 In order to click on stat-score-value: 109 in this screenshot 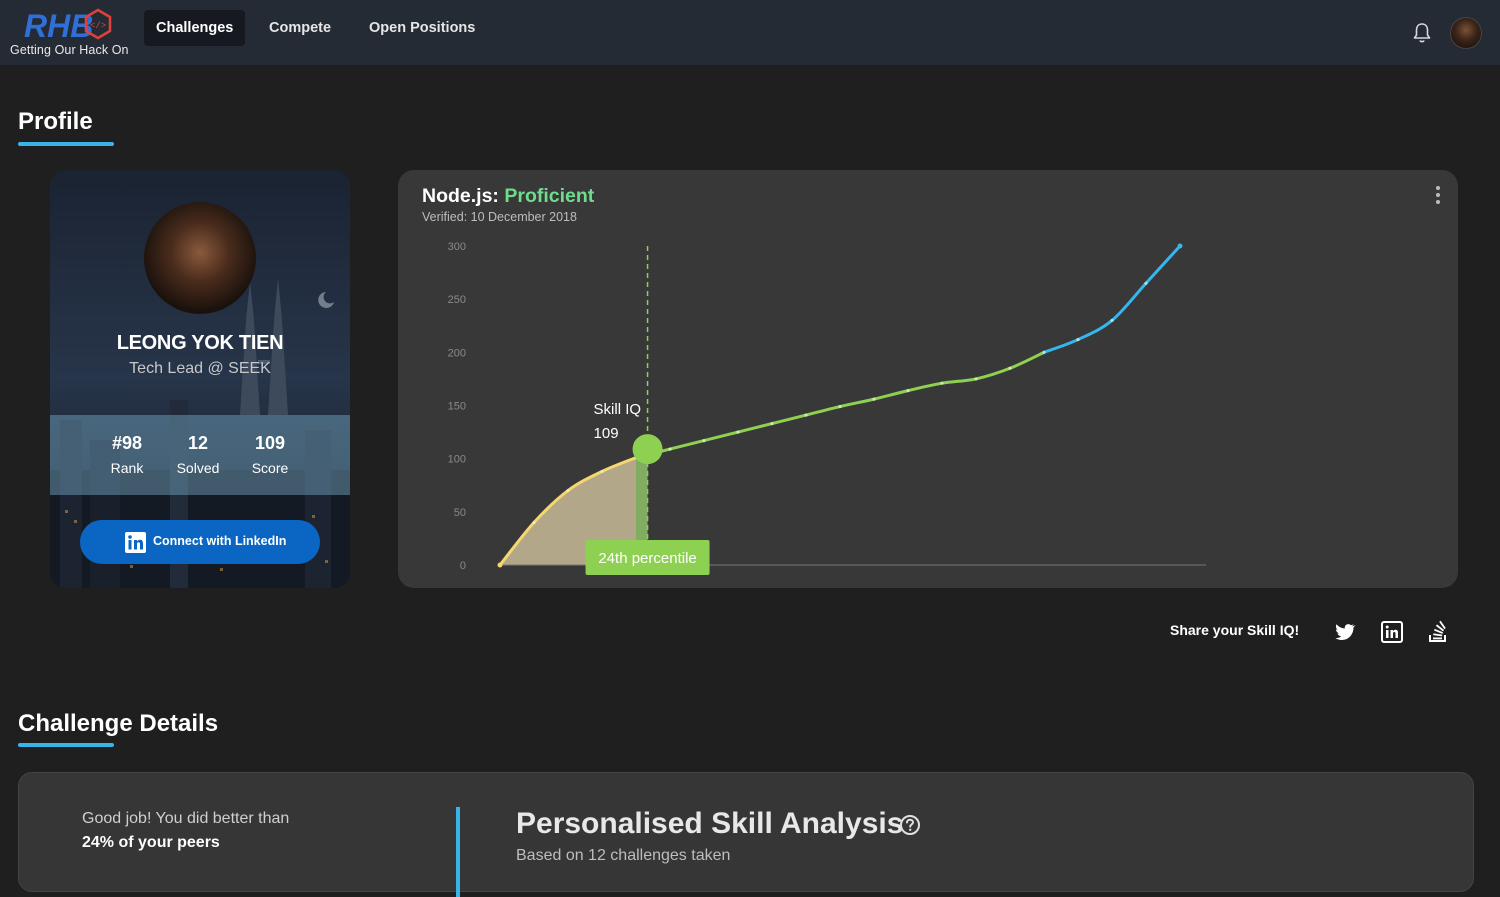, I will do `click(270, 443)`.